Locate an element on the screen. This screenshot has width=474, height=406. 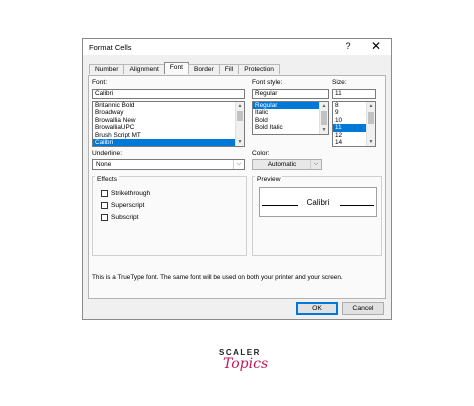
dialog-title: Format Cells is located at coordinates (110, 47).